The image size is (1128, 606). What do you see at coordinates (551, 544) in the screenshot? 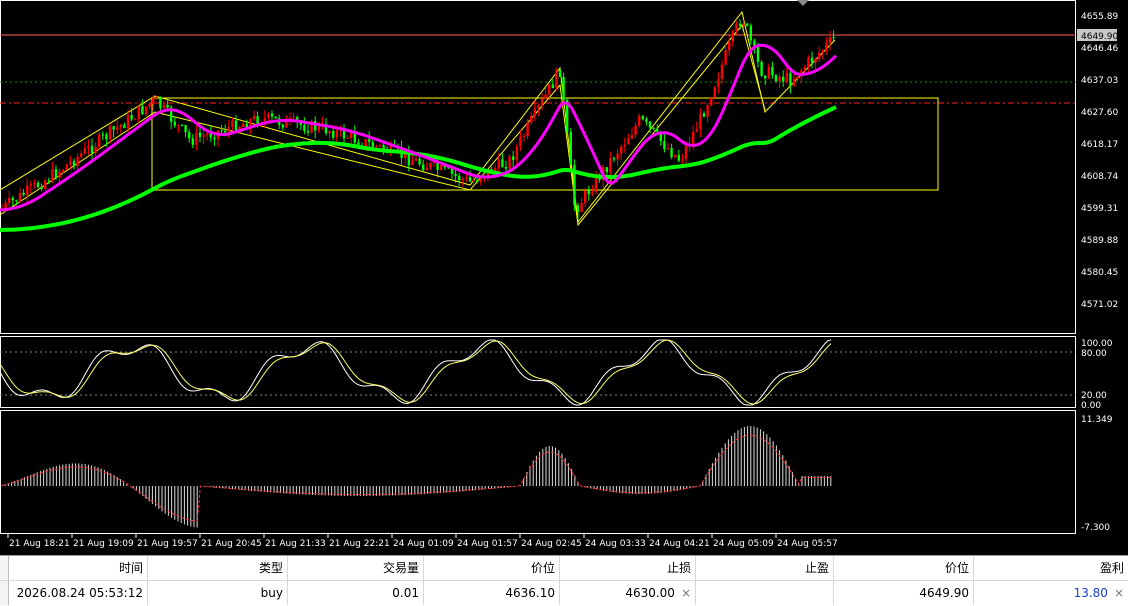
I see `time-label: 24 Aug 02:45` at bounding box center [551, 544].